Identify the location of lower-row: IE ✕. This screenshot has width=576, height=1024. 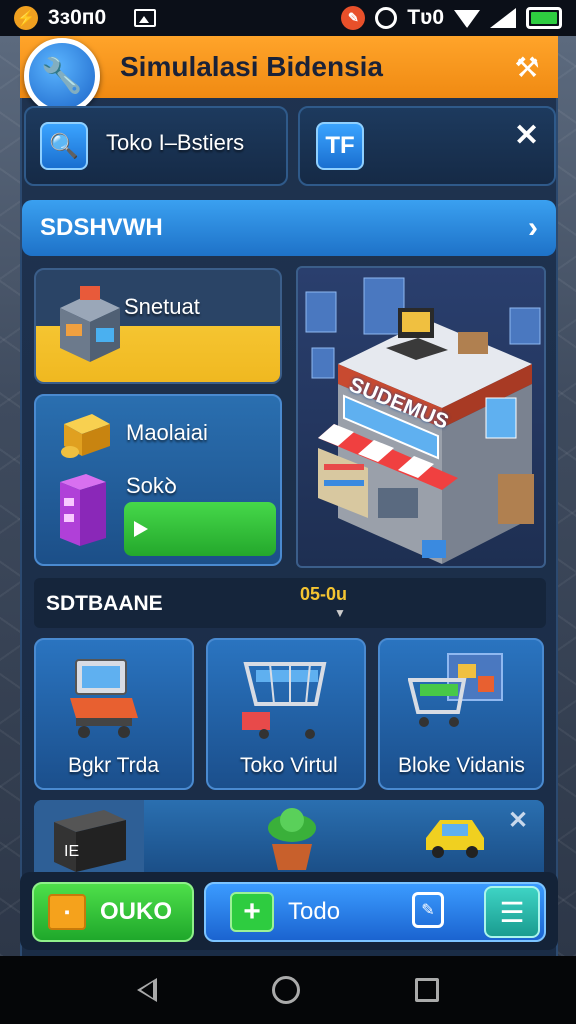
(289, 836).